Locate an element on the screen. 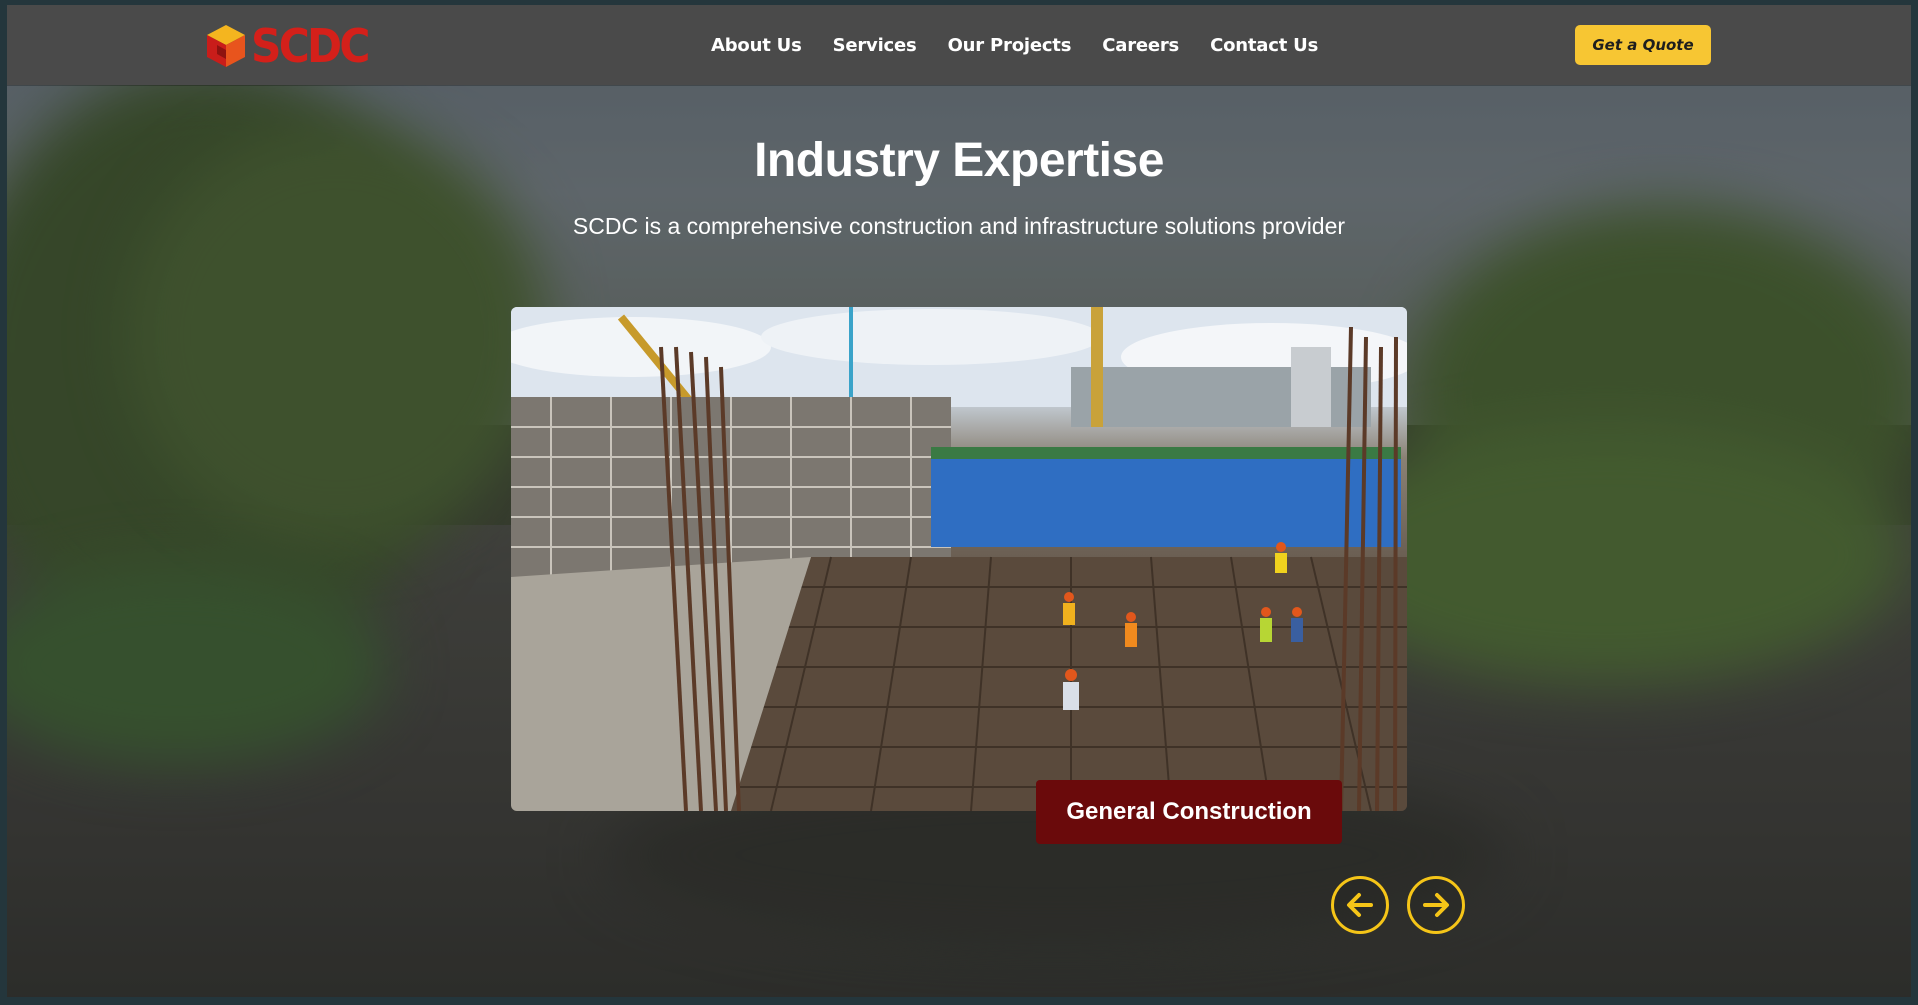 The image size is (1918, 1005). arrow-right-icon is located at coordinates (1436, 905).